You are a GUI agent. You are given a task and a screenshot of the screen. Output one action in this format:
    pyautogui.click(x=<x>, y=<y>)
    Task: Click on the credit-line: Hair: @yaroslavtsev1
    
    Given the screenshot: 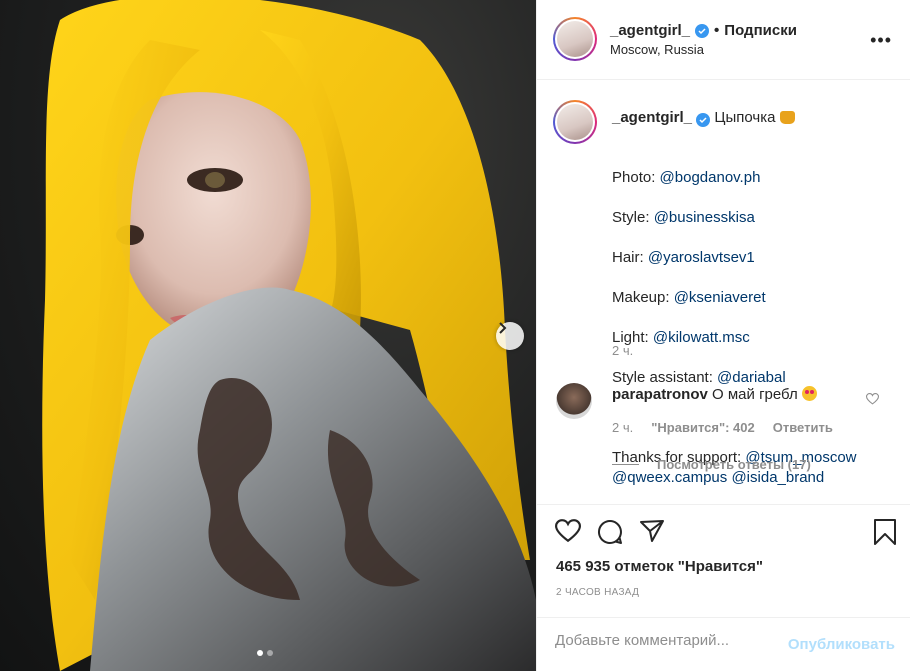 What is the action you would take?
    pyautogui.click(x=683, y=257)
    